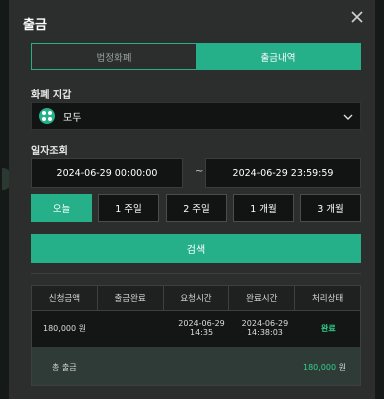 This screenshot has height=399, width=384. What do you see at coordinates (49, 151) in the screenshot?
I see `date-search-label: 일자조회` at bounding box center [49, 151].